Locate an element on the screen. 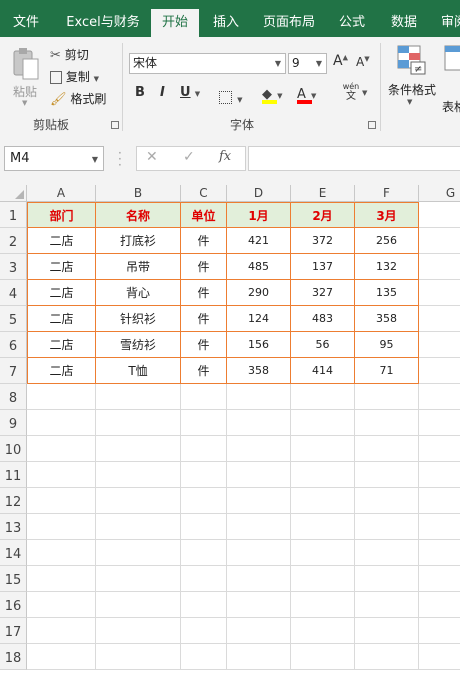 Image resolution: width=460 pixels, height=676 pixels. table-cell: 421 is located at coordinates (259, 241).